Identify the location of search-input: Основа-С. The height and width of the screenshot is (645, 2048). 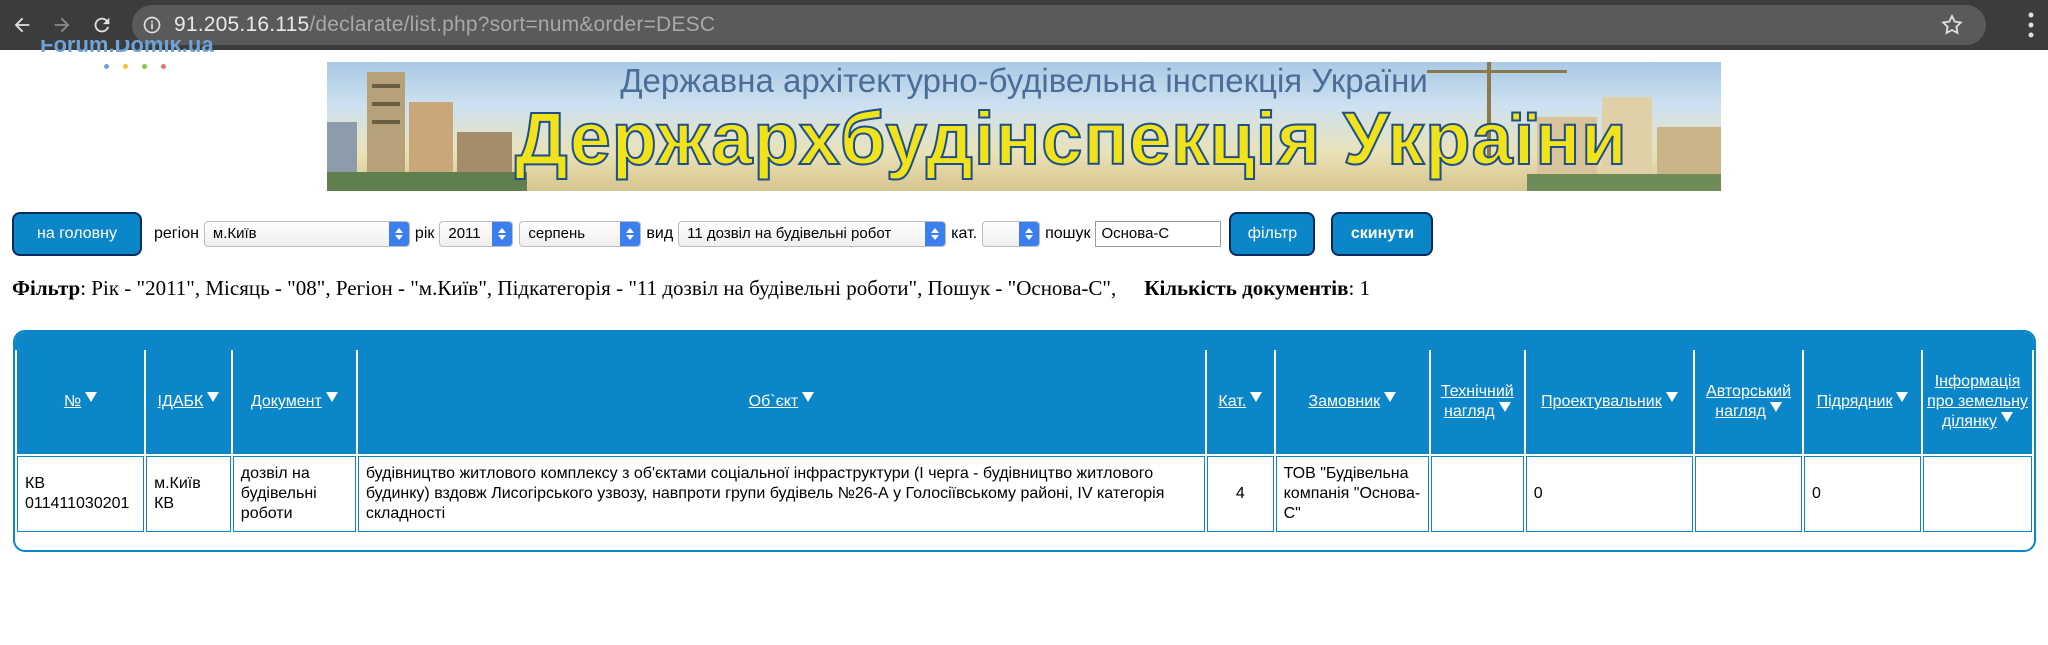
(1158, 233).